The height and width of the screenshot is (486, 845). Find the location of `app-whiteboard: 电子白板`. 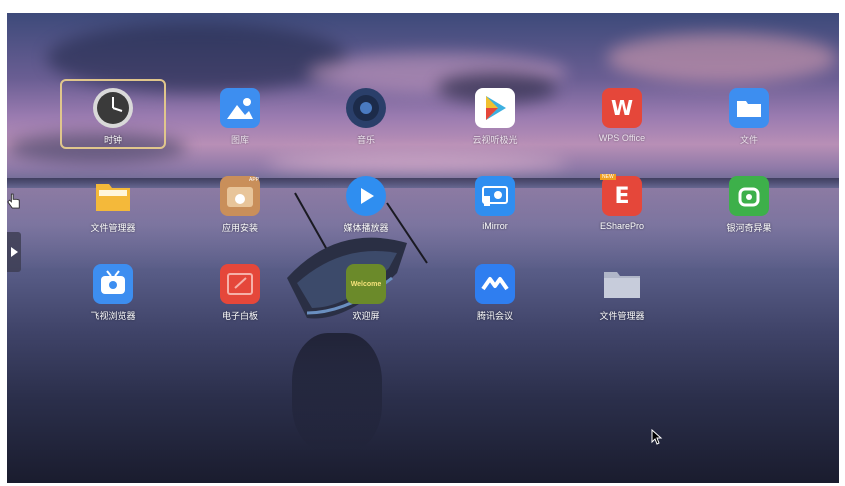

app-whiteboard: 电子白板 is located at coordinates (240, 292).